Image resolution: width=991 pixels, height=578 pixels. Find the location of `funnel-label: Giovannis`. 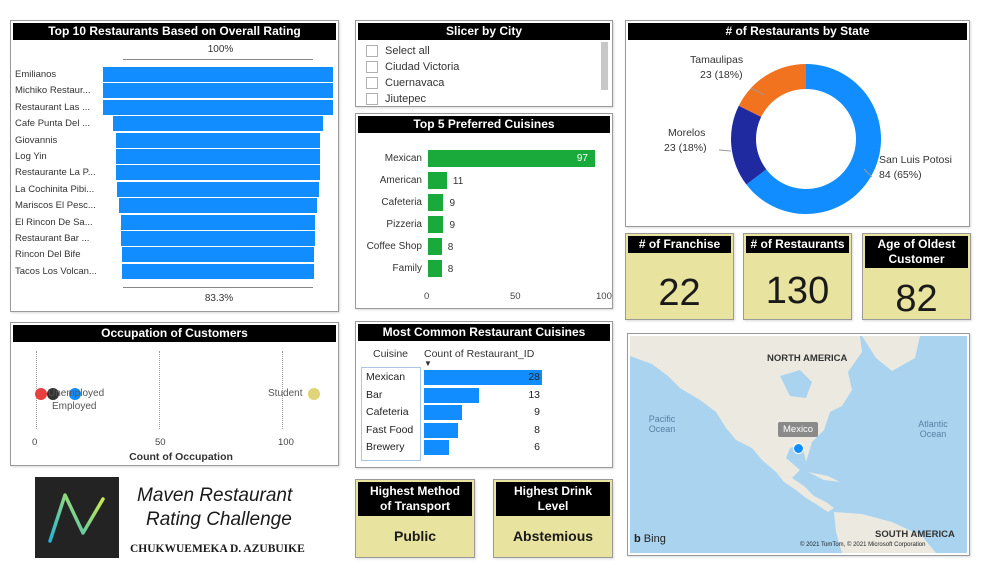

funnel-label: Giovannis is located at coordinates (36, 140).